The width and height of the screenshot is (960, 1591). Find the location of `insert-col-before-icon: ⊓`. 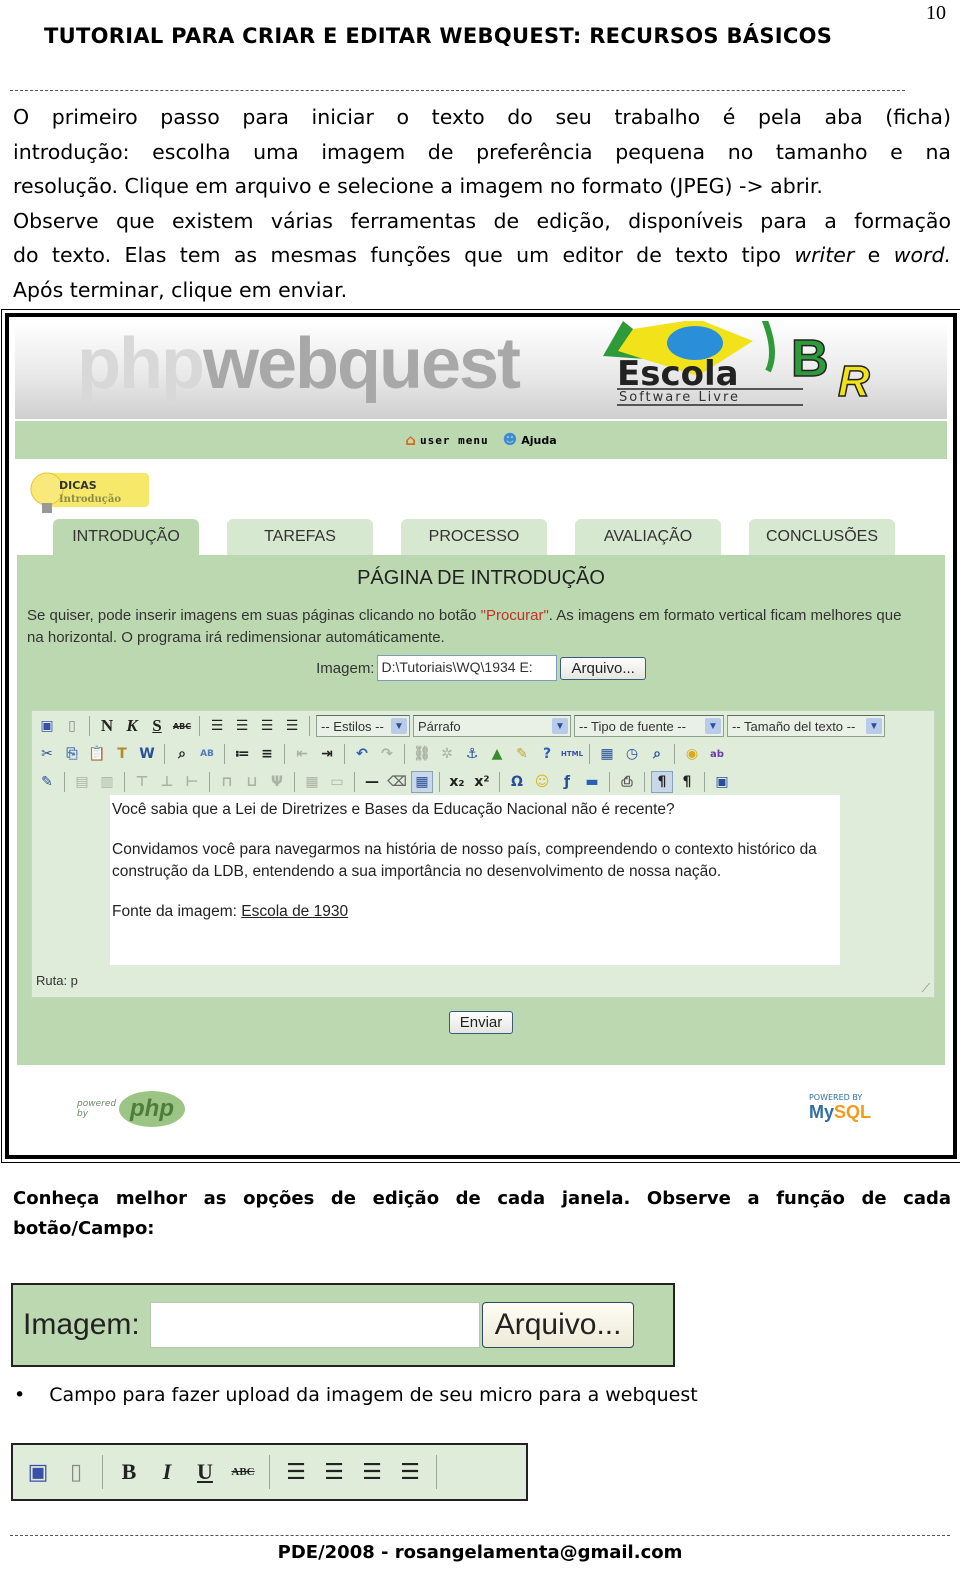

insert-col-before-icon: ⊓ is located at coordinates (227, 782).